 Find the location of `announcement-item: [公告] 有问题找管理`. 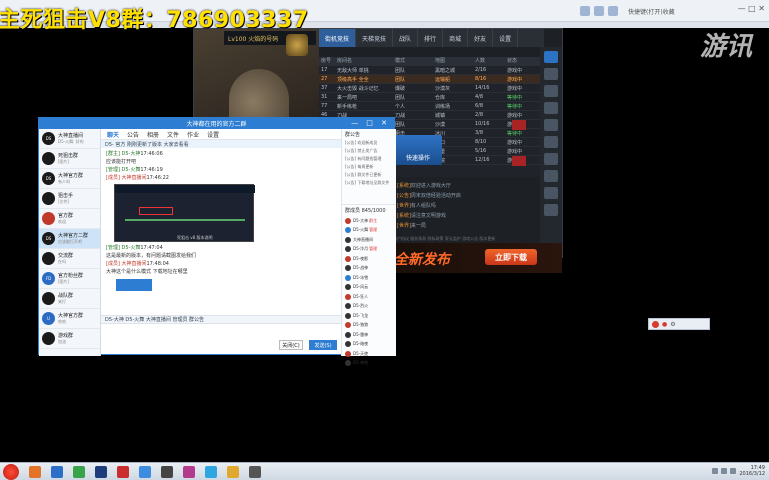

announcement-item: [公告] 有问题找管理 is located at coordinates (369, 160).